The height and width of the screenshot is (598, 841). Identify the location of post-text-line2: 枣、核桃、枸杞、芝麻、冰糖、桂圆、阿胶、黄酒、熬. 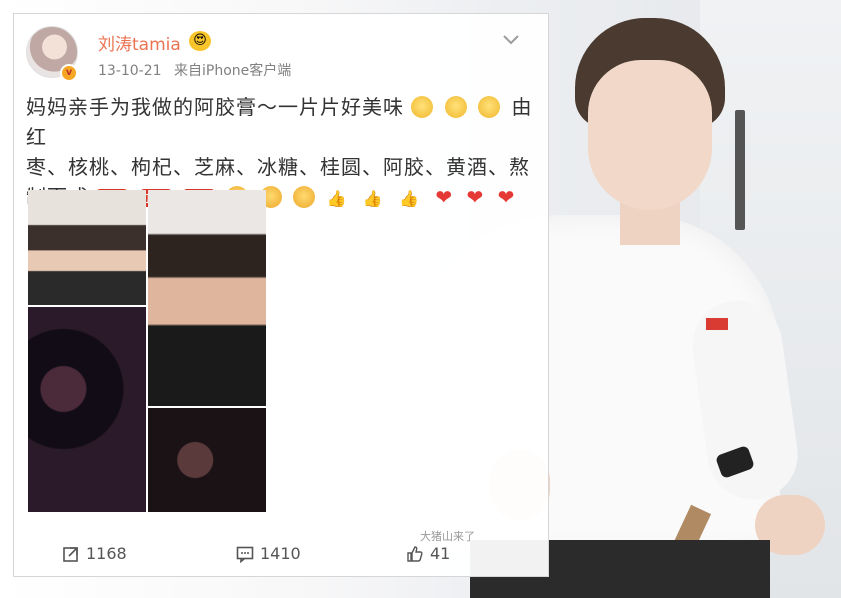
(278, 167).